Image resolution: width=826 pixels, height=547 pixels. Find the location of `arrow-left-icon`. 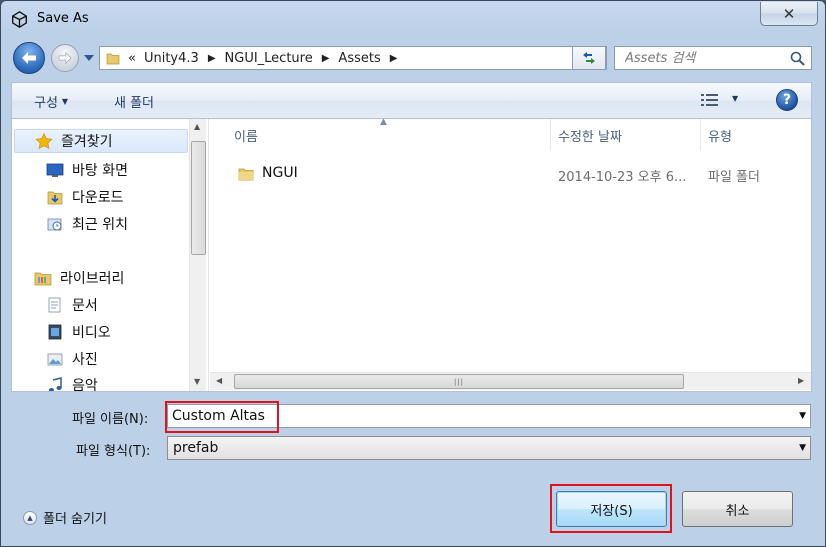

arrow-left-icon is located at coordinates (29, 58).